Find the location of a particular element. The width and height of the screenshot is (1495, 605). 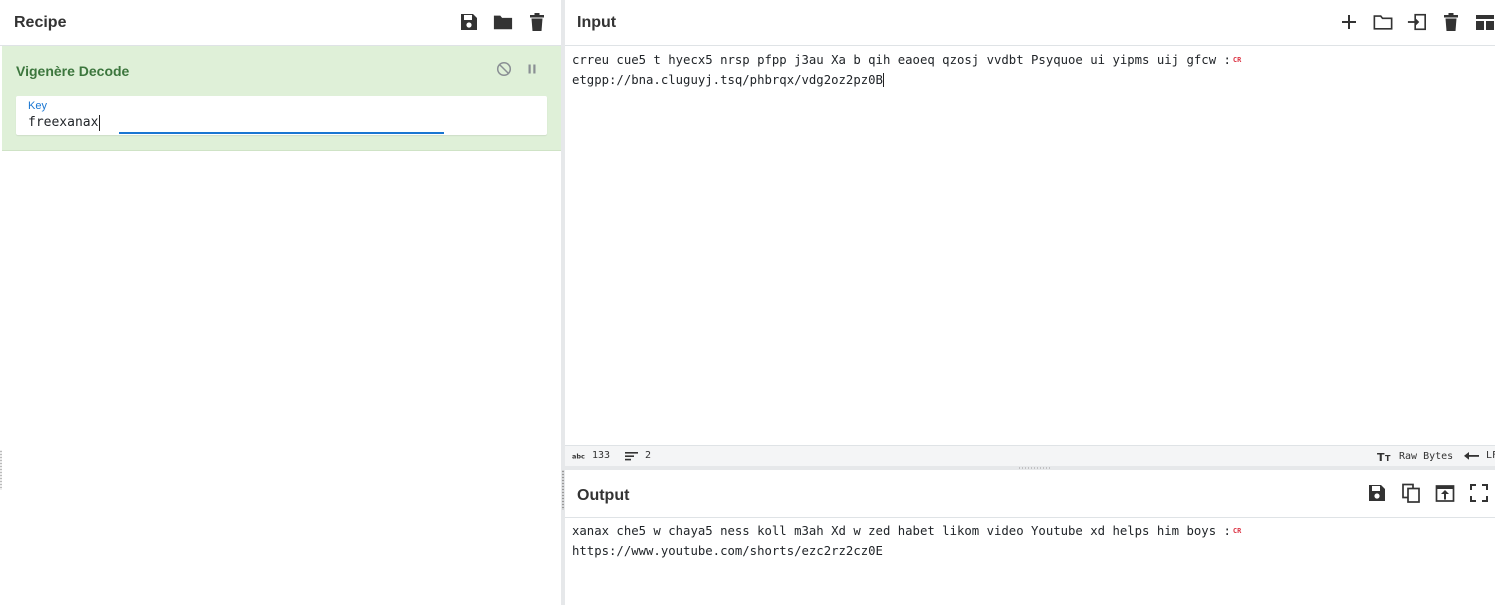

input-status-bar: abc 133 2 TT Raw Bytes LF is located at coordinates (1030, 455).